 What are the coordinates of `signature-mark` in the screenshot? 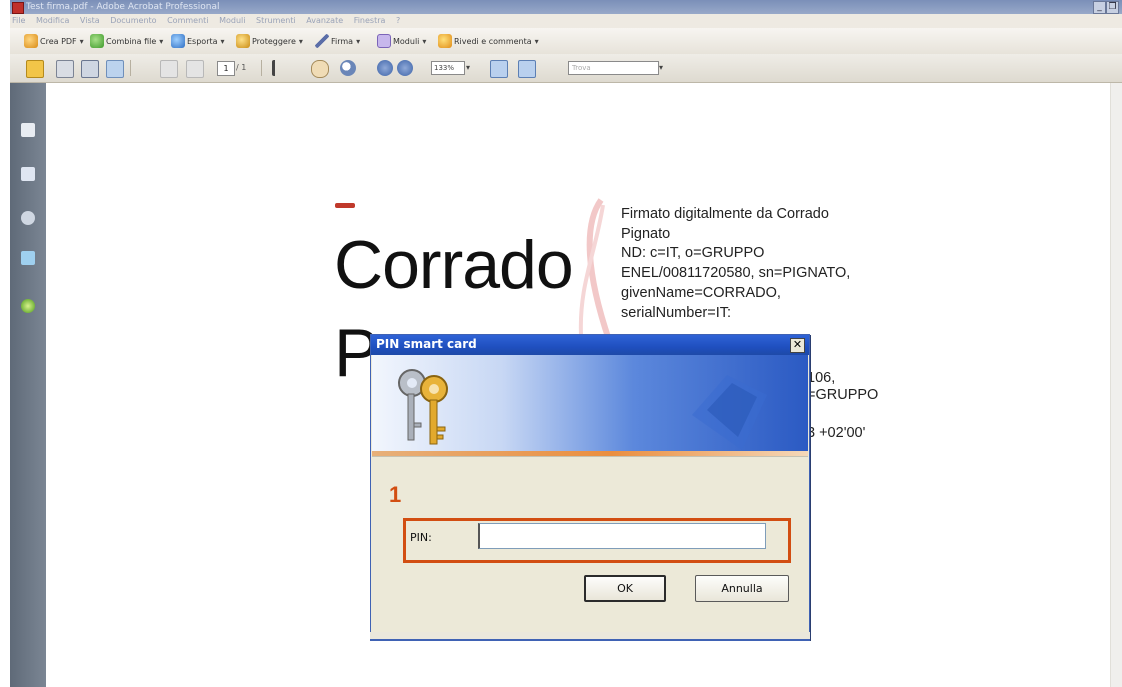 It's located at (345, 205).